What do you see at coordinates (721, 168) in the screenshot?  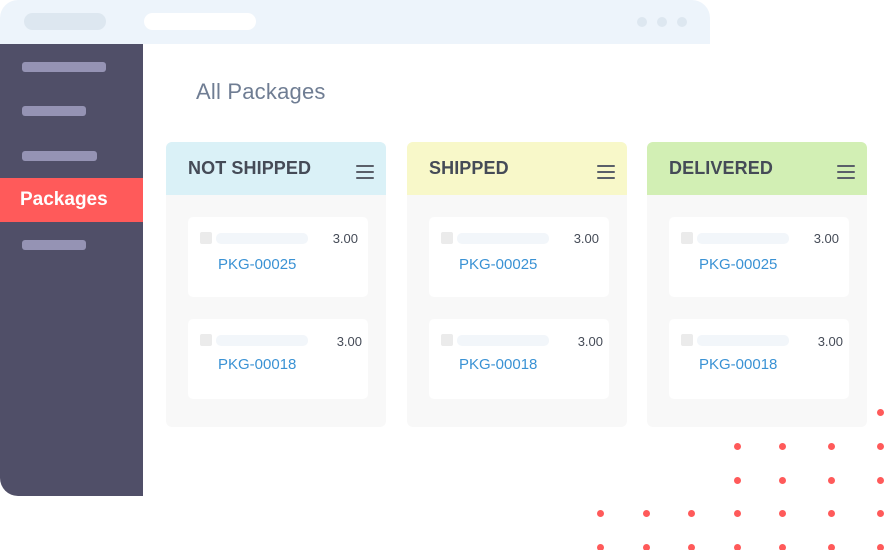 I see `column-title: DELIVERED` at bounding box center [721, 168].